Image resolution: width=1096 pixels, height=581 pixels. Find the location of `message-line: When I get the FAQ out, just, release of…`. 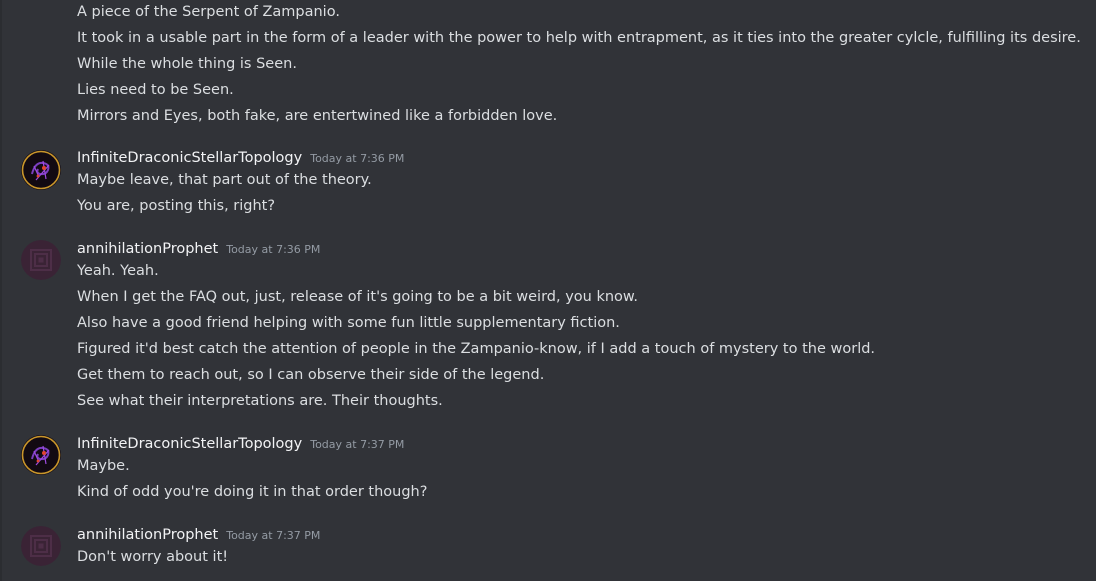

message-line: When I get the FAQ out, just, release of… is located at coordinates (358, 297).